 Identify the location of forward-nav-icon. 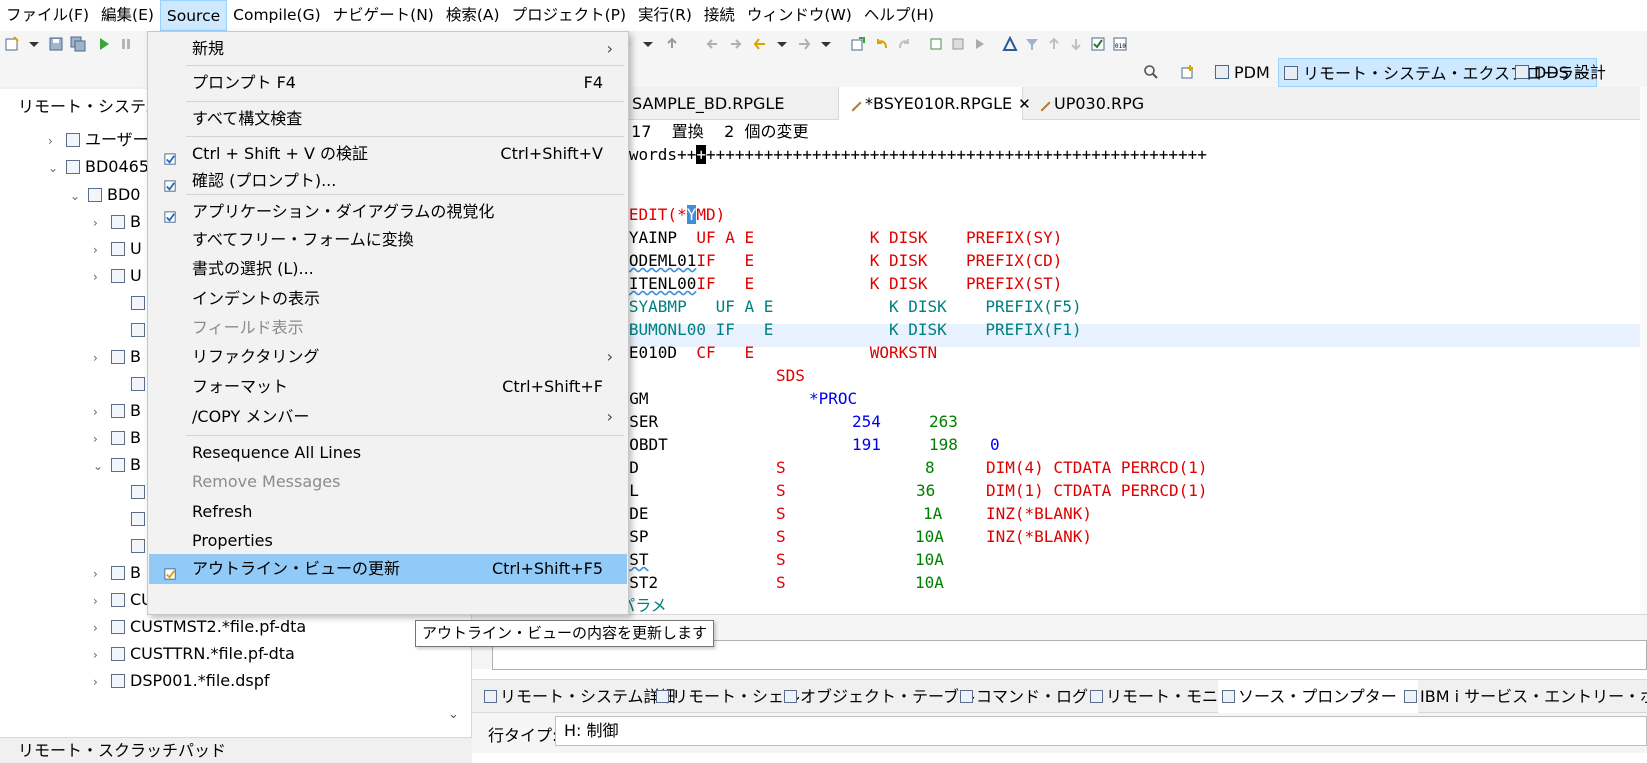
(804, 44).